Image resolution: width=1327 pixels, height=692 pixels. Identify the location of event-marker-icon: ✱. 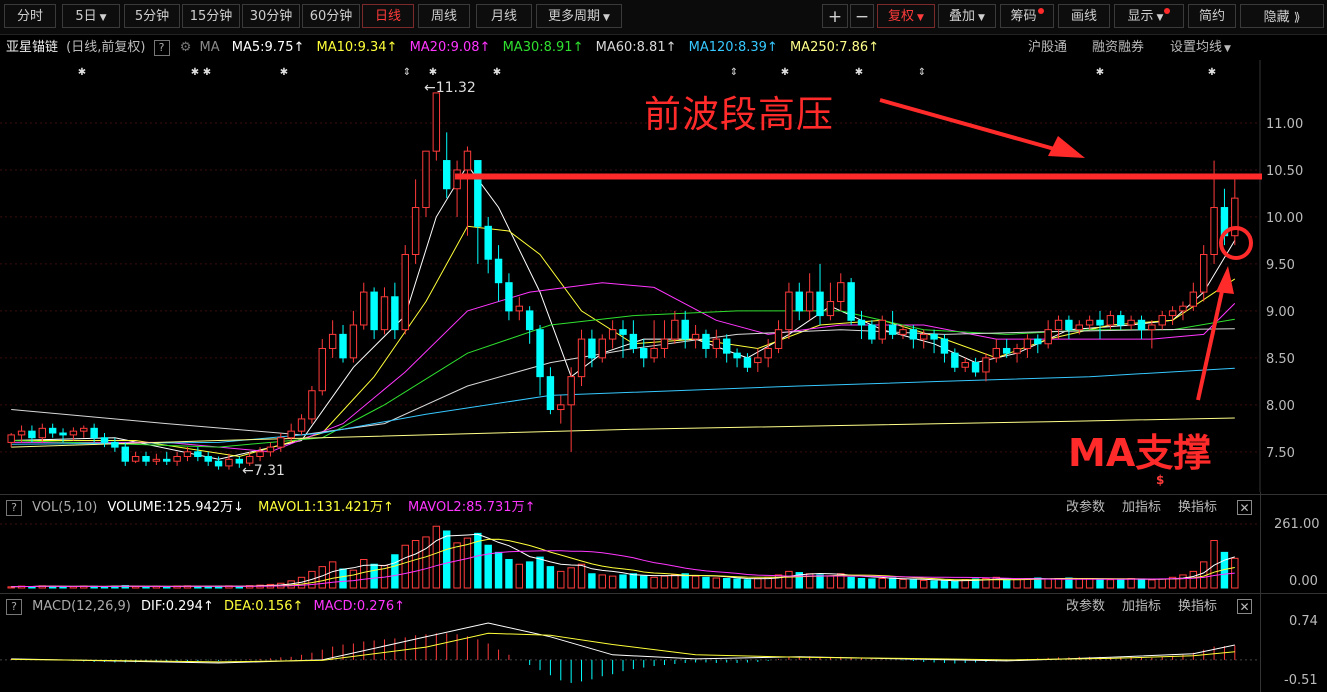
(497, 72).